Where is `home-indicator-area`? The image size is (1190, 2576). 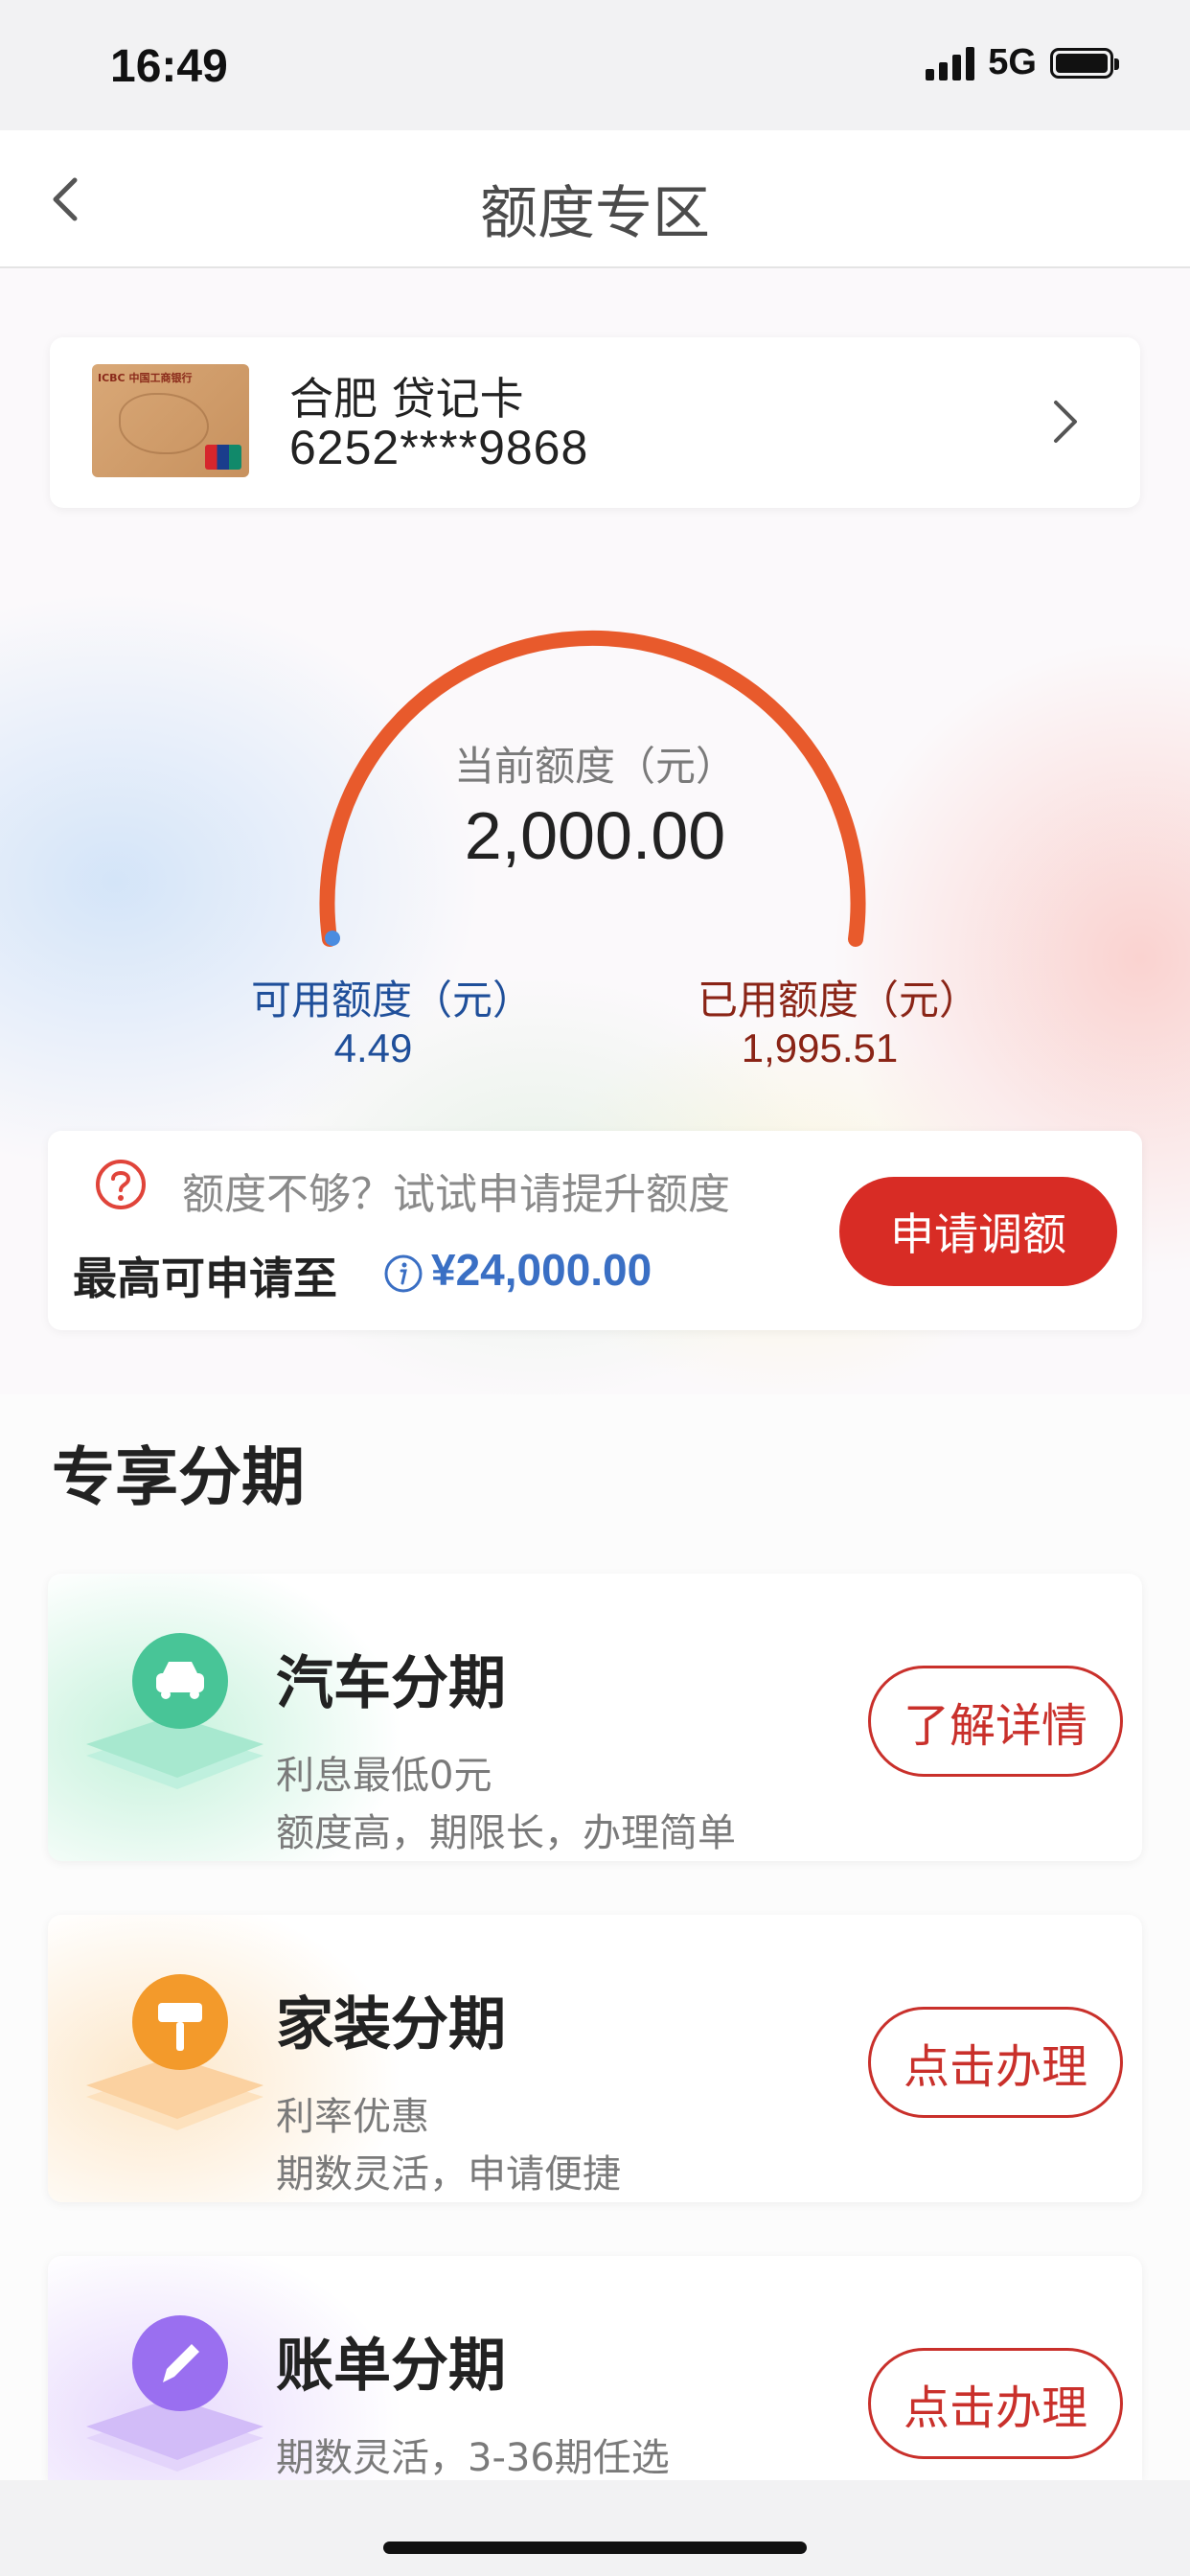 home-indicator-area is located at coordinates (595, 2528).